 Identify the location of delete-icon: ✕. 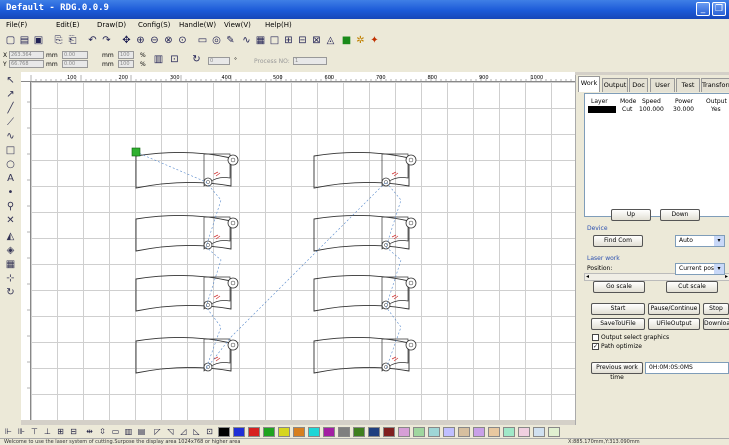
(10, 221).